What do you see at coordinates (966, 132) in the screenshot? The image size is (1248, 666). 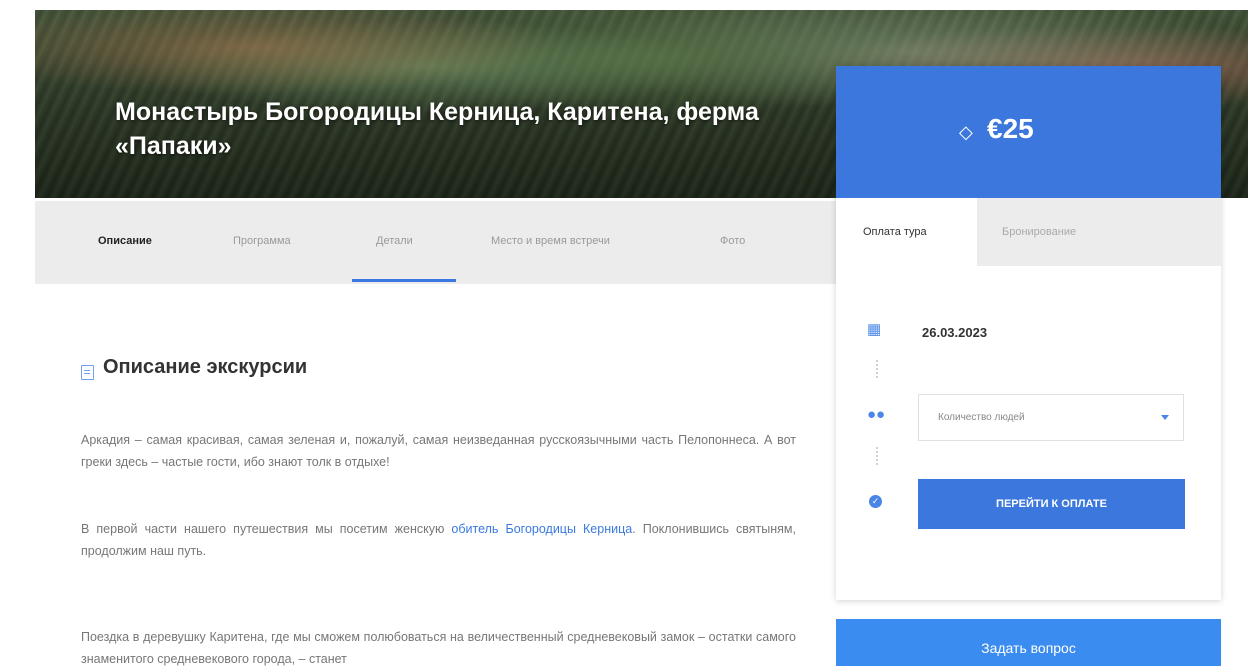 I see `price-tag-icon: ◇` at bounding box center [966, 132].